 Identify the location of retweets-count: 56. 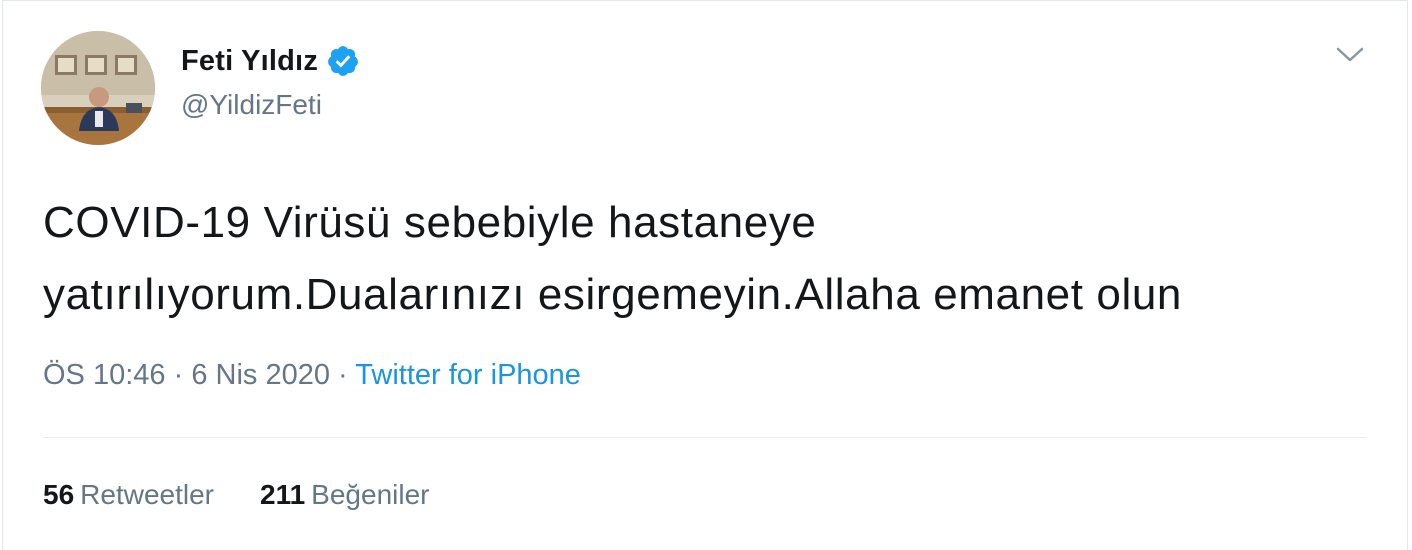
(59, 494).